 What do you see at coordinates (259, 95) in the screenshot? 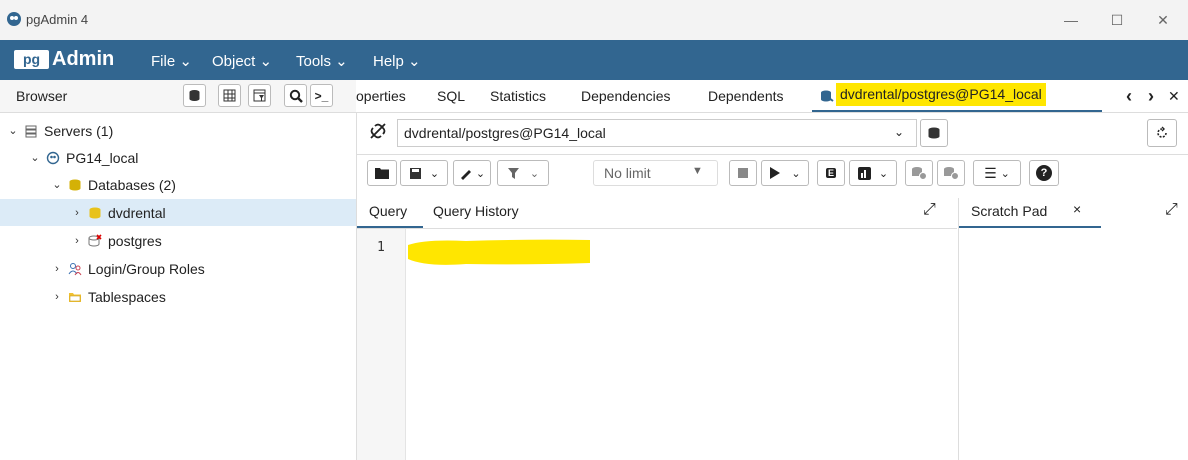
I see `filtered-rows-icon` at bounding box center [259, 95].